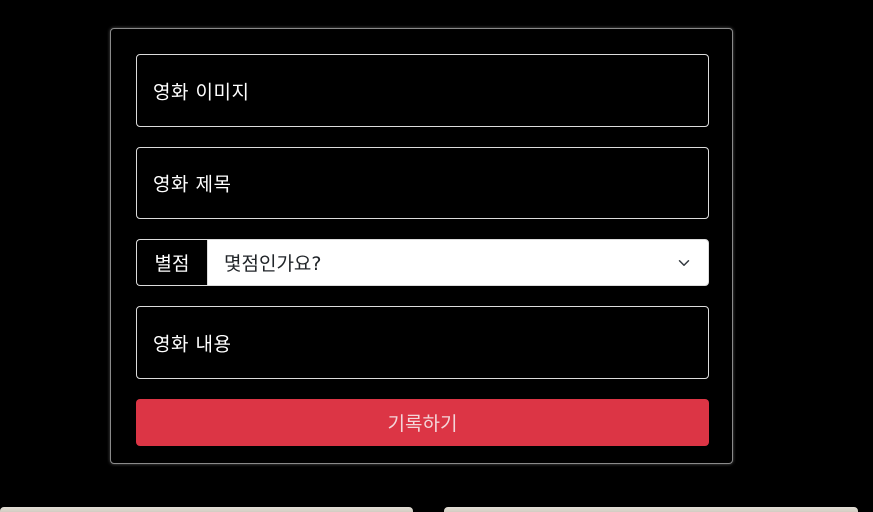  I want to click on rating-input-group: 별점 몇점인가요?, so click(422, 262).